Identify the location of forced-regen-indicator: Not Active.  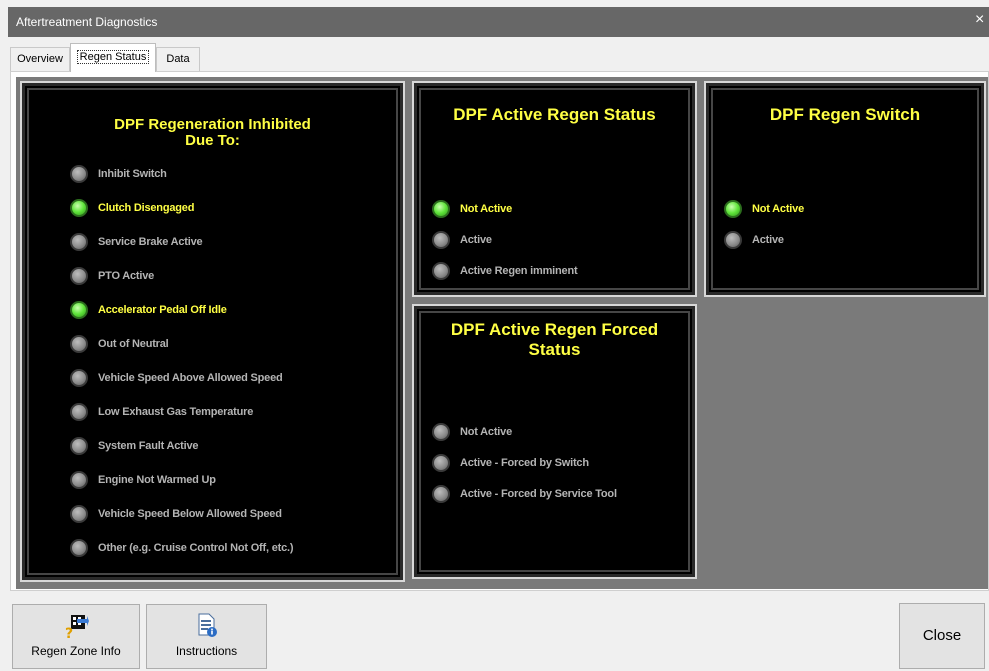
(472, 432).